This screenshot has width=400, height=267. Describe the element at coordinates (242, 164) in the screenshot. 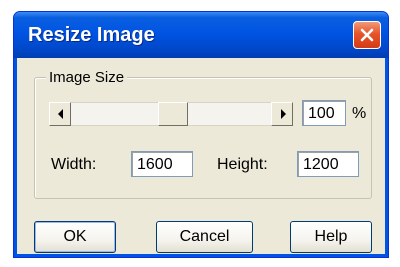

I see `height-label: Height:` at that location.